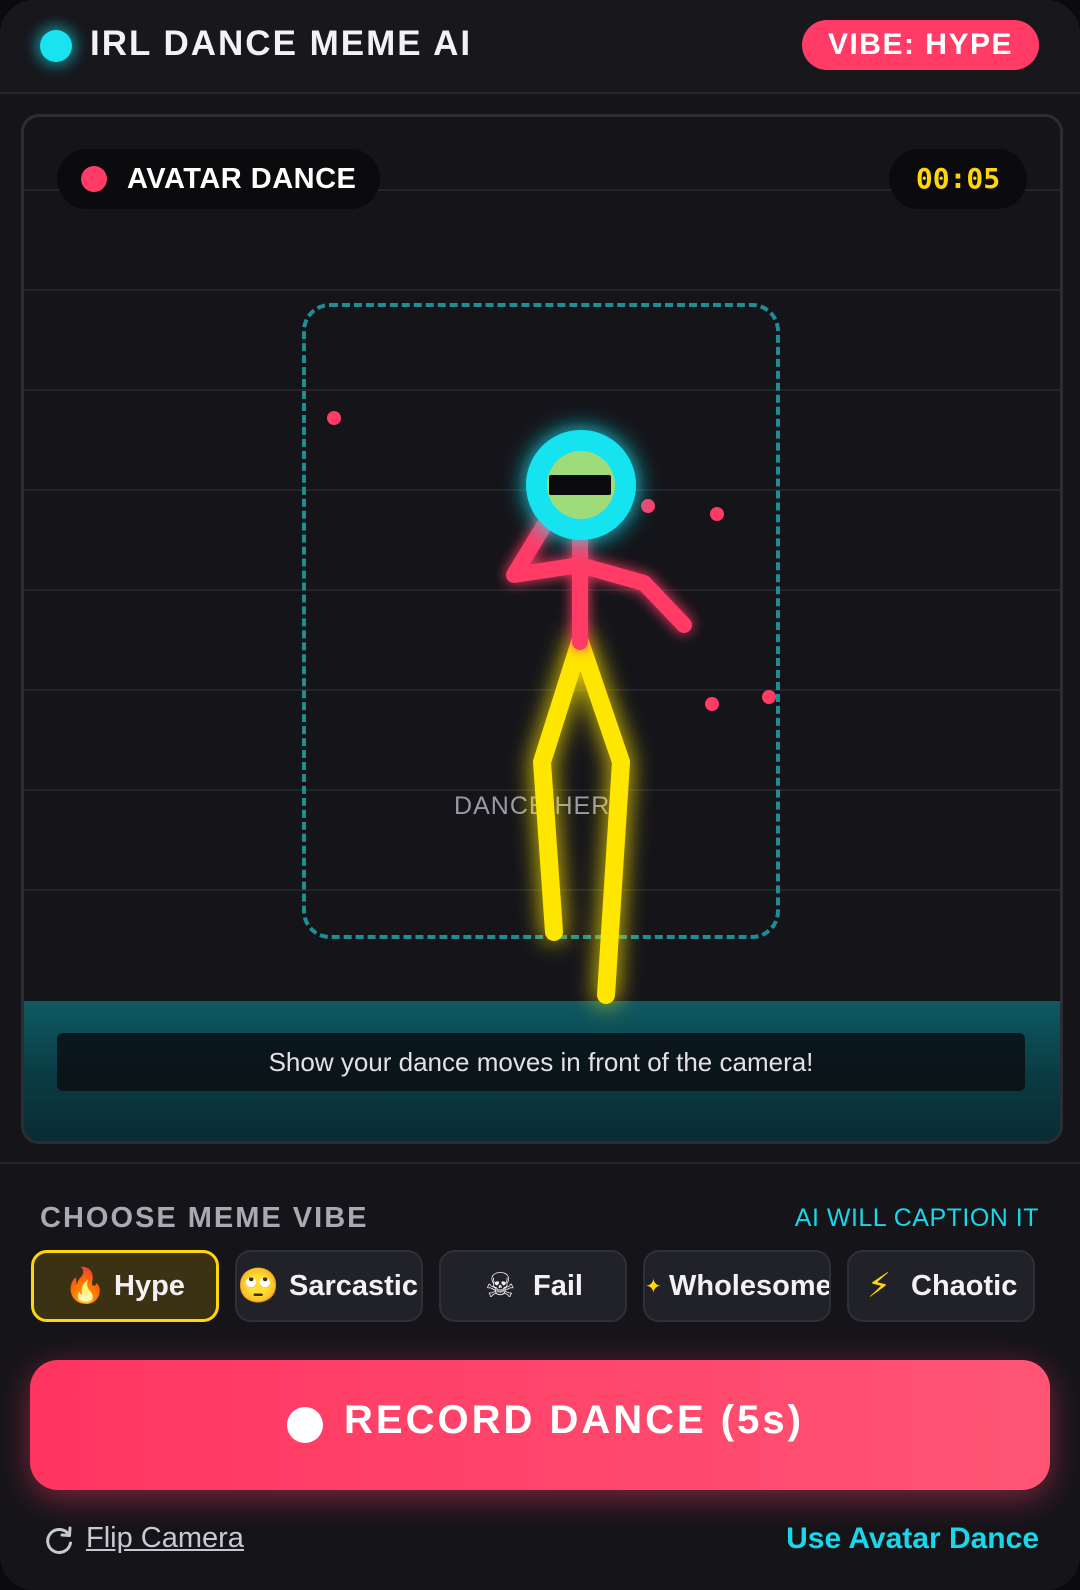 This screenshot has height=1590, width=1080. What do you see at coordinates (305, 1425) in the screenshot?
I see `record-icon` at bounding box center [305, 1425].